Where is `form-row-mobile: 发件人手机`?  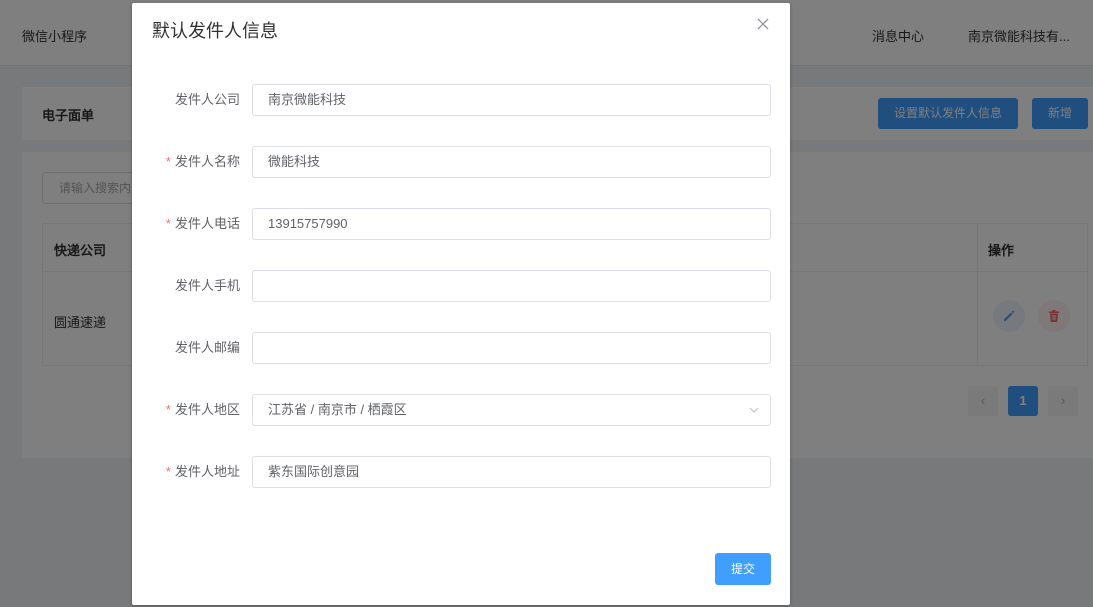 form-row-mobile: 发件人手机 is located at coordinates (461, 286).